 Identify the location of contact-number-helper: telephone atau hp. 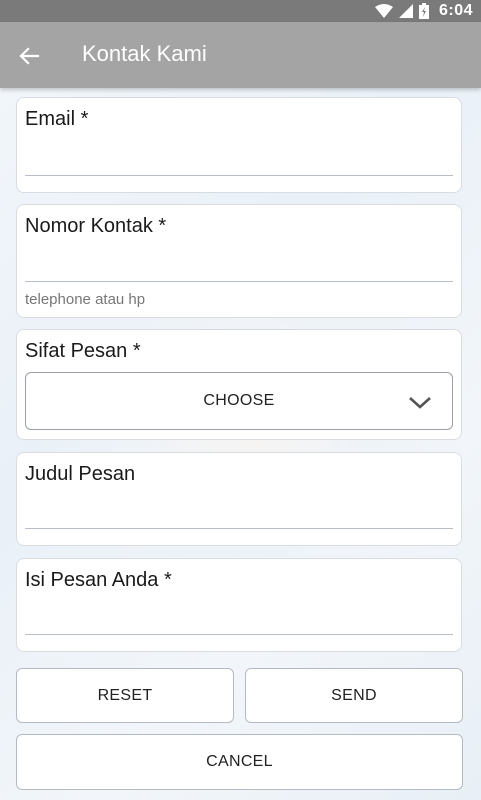
(85, 299).